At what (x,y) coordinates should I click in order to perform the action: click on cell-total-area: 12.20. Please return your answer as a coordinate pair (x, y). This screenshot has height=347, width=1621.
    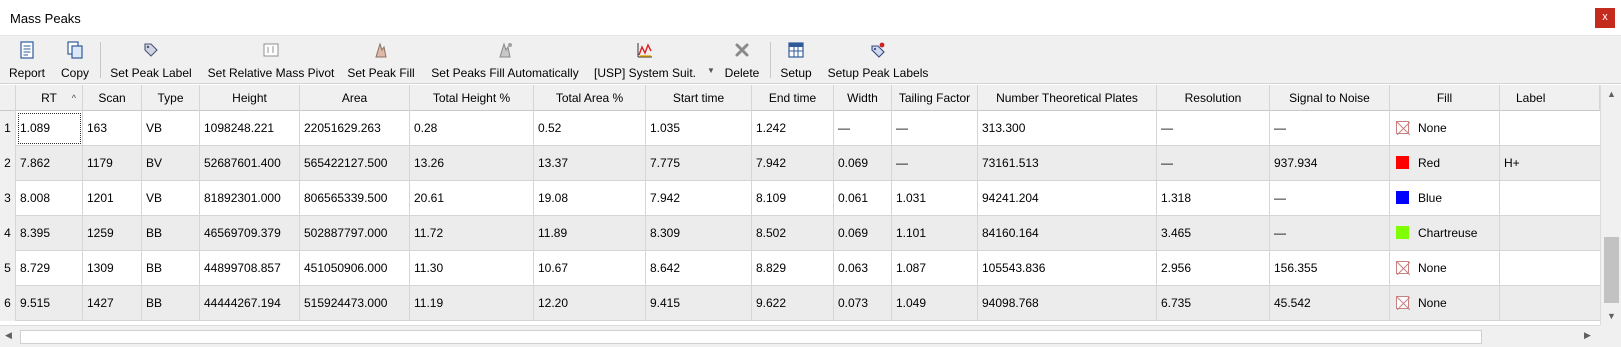
    Looking at the image, I should click on (590, 303).